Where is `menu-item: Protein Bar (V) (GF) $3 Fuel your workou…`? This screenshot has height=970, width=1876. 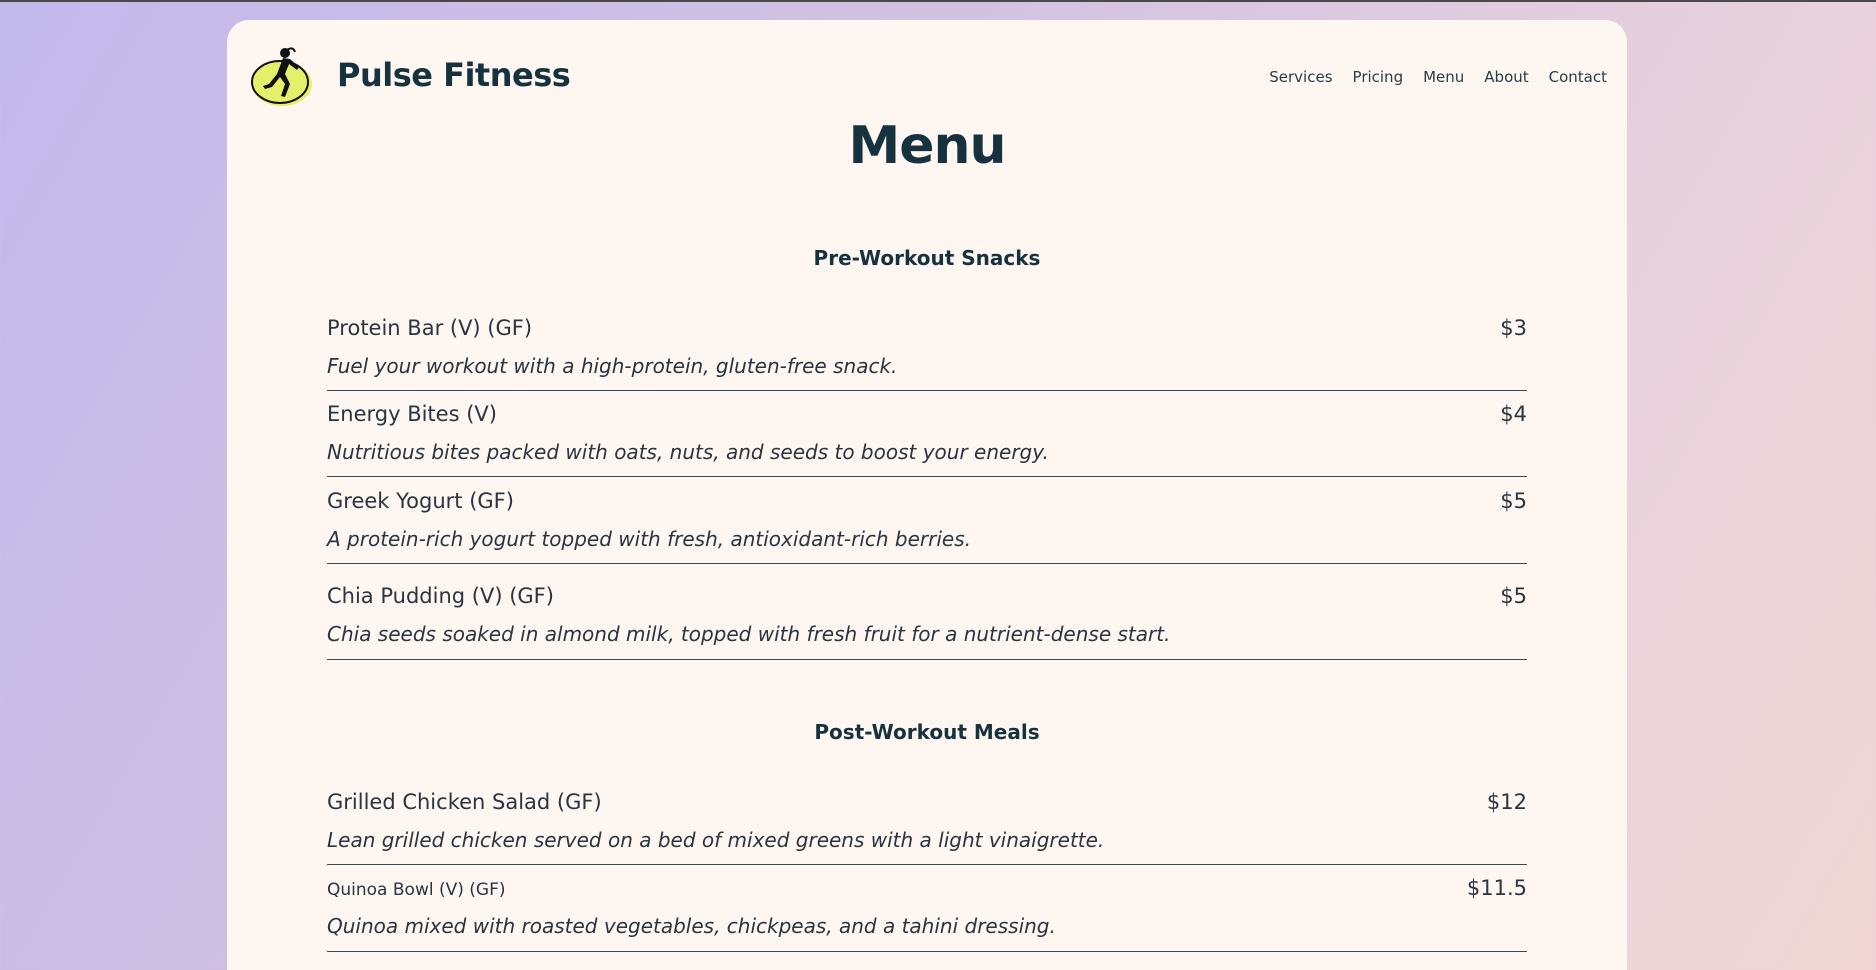 menu-item: Protein Bar (V) (GF) $3 Fuel your workou… is located at coordinates (927, 353).